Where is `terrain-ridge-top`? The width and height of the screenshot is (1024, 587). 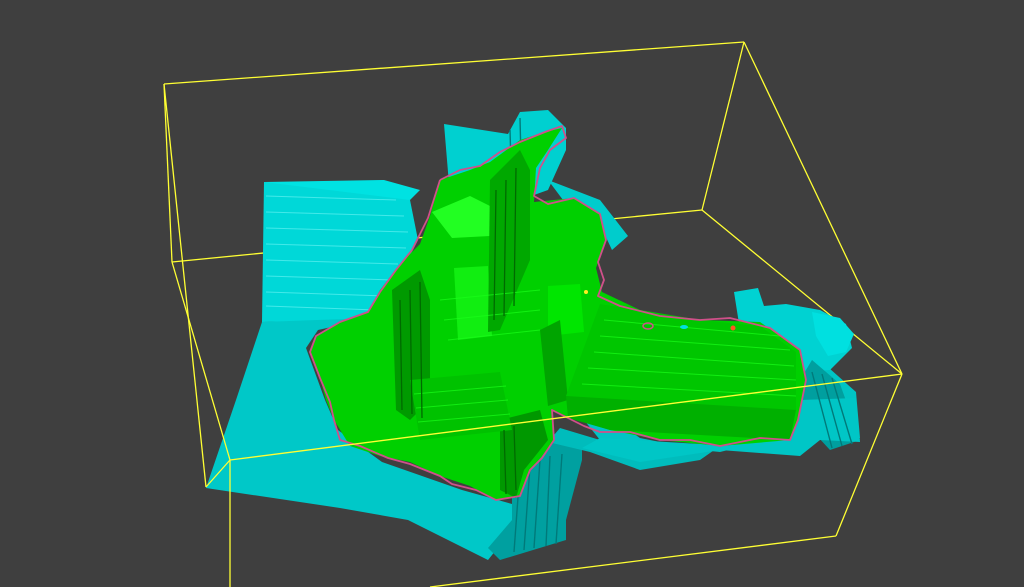
terrain-ridge-top is located at coordinates (473, 303).